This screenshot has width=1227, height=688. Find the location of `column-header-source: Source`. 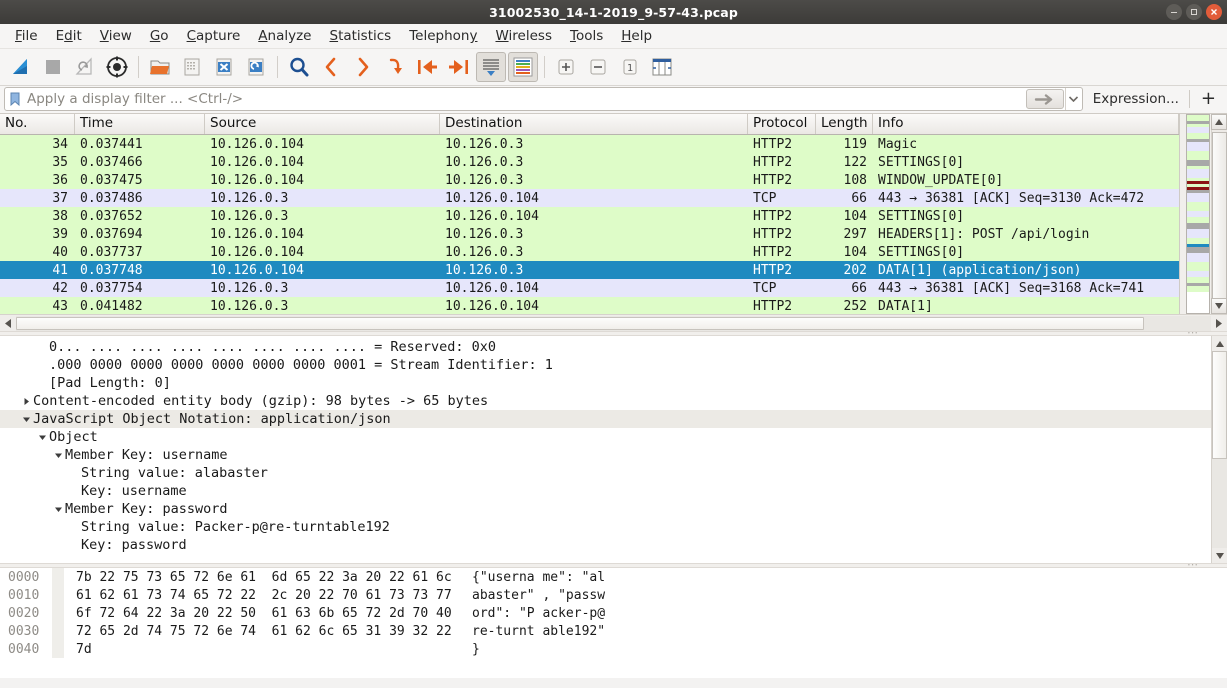

column-header-source: Source is located at coordinates (322, 124).